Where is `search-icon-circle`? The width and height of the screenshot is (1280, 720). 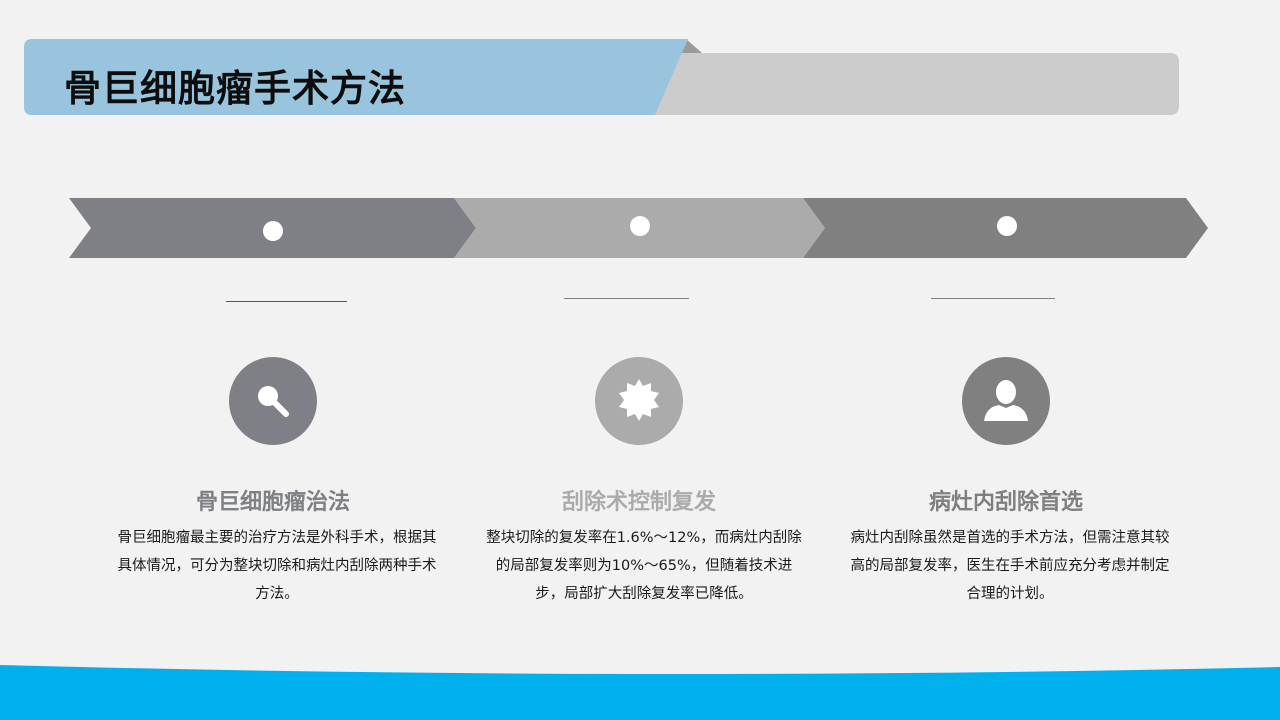 search-icon-circle is located at coordinates (273, 401).